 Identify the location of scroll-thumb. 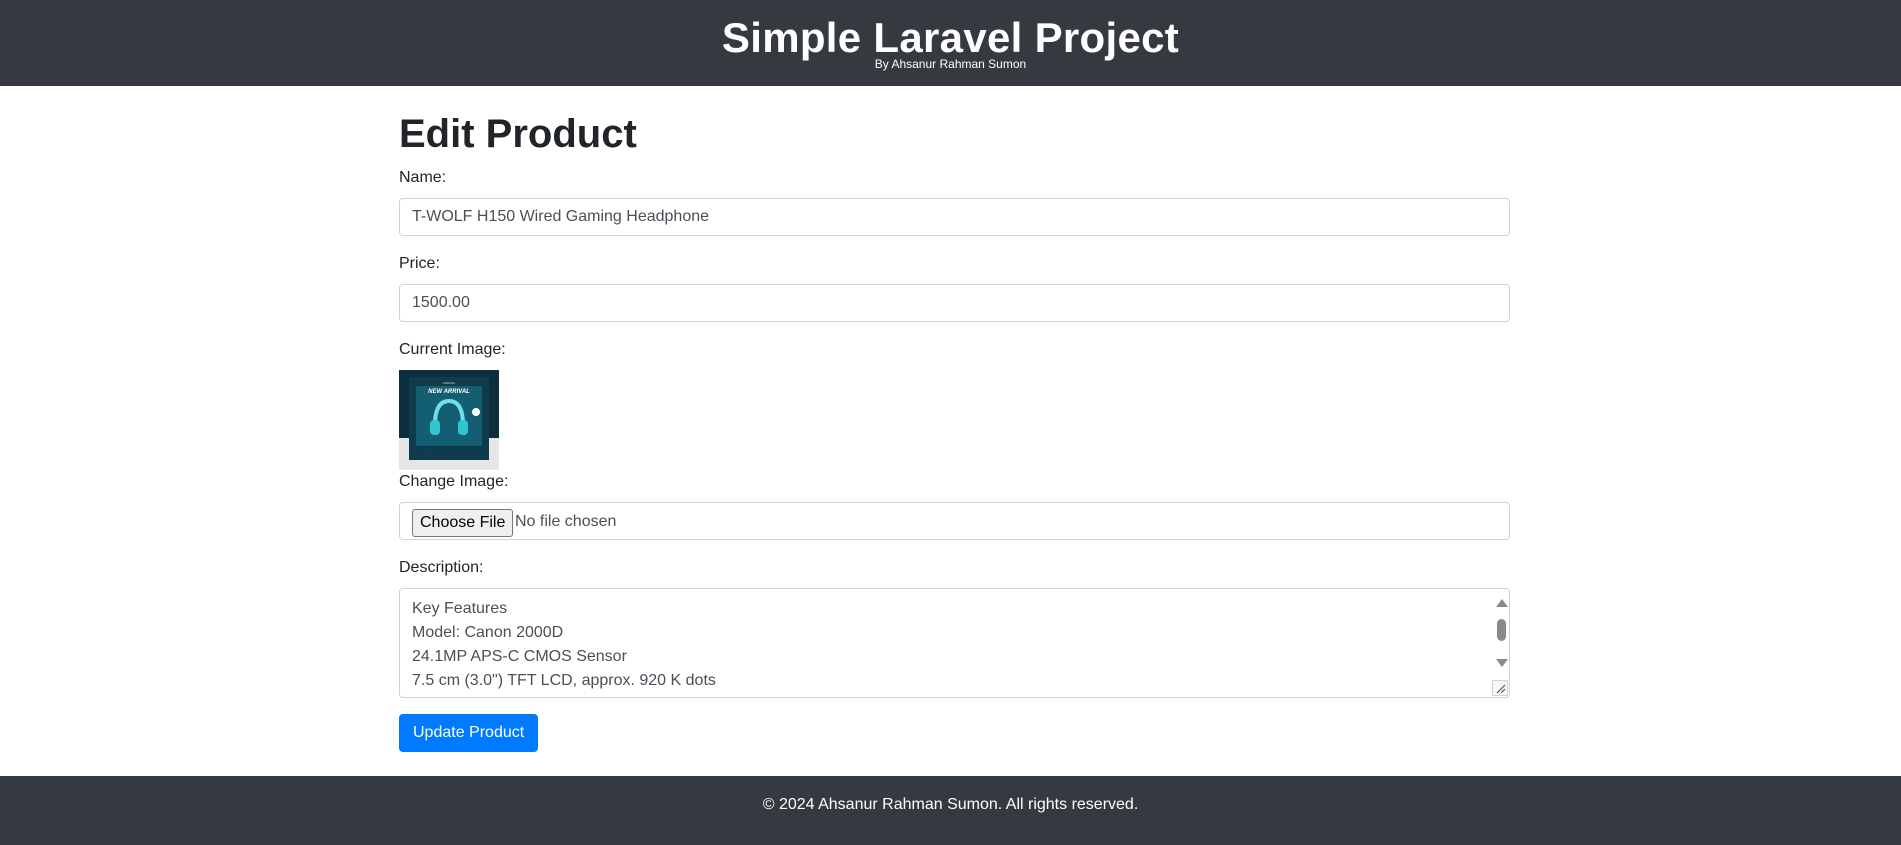
(1501, 630).